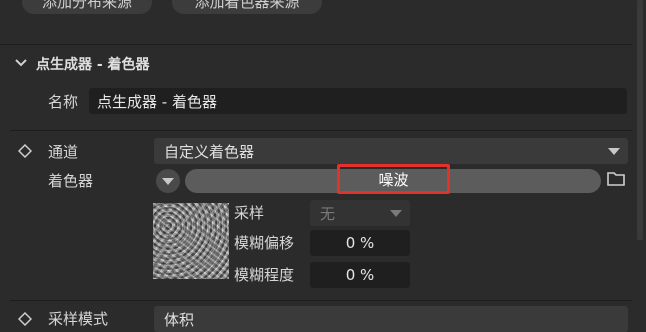  What do you see at coordinates (93, 65) in the screenshot?
I see `section-title: 点生成器 - 着色器` at bounding box center [93, 65].